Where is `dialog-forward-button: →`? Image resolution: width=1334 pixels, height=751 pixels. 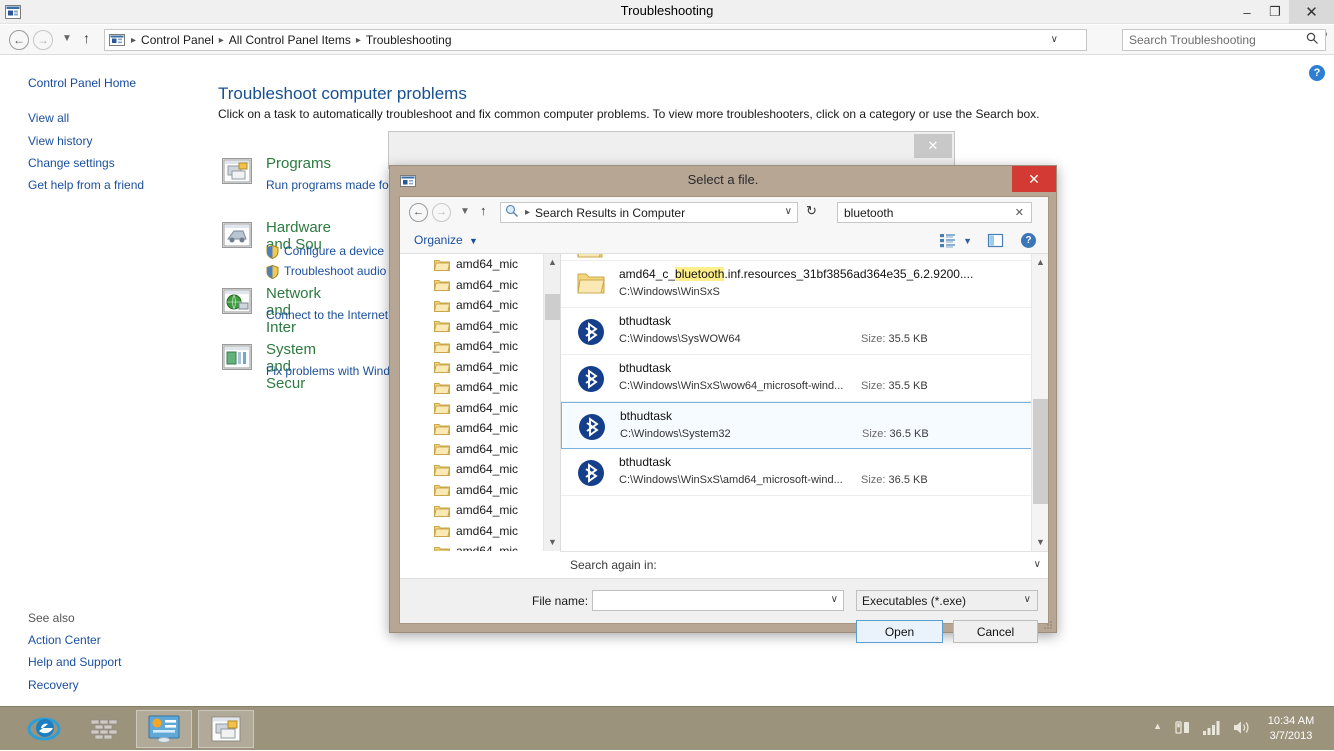
dialog-forward-button: → is located at coordinates (441, 212).